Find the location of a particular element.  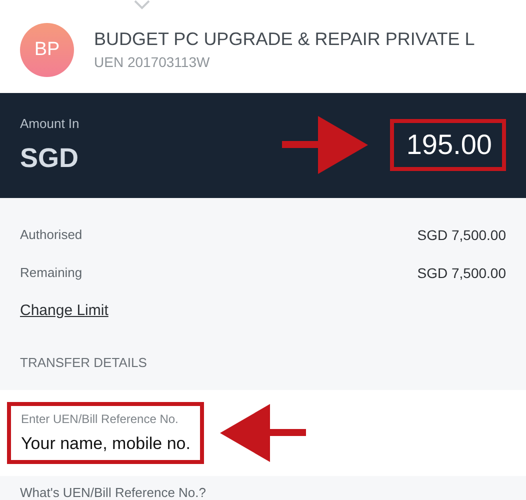

limit-label: Authorised is located at coordinates (51, 234).